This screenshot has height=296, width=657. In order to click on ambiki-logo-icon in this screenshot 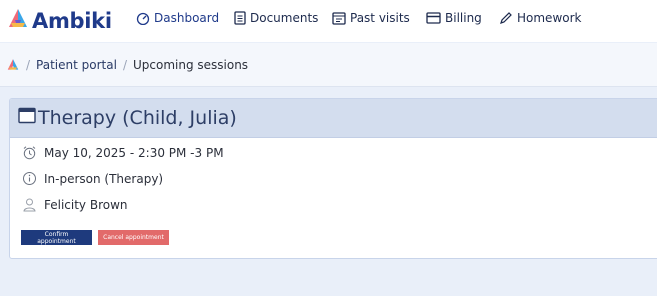, I will do `click(18, 21)`.